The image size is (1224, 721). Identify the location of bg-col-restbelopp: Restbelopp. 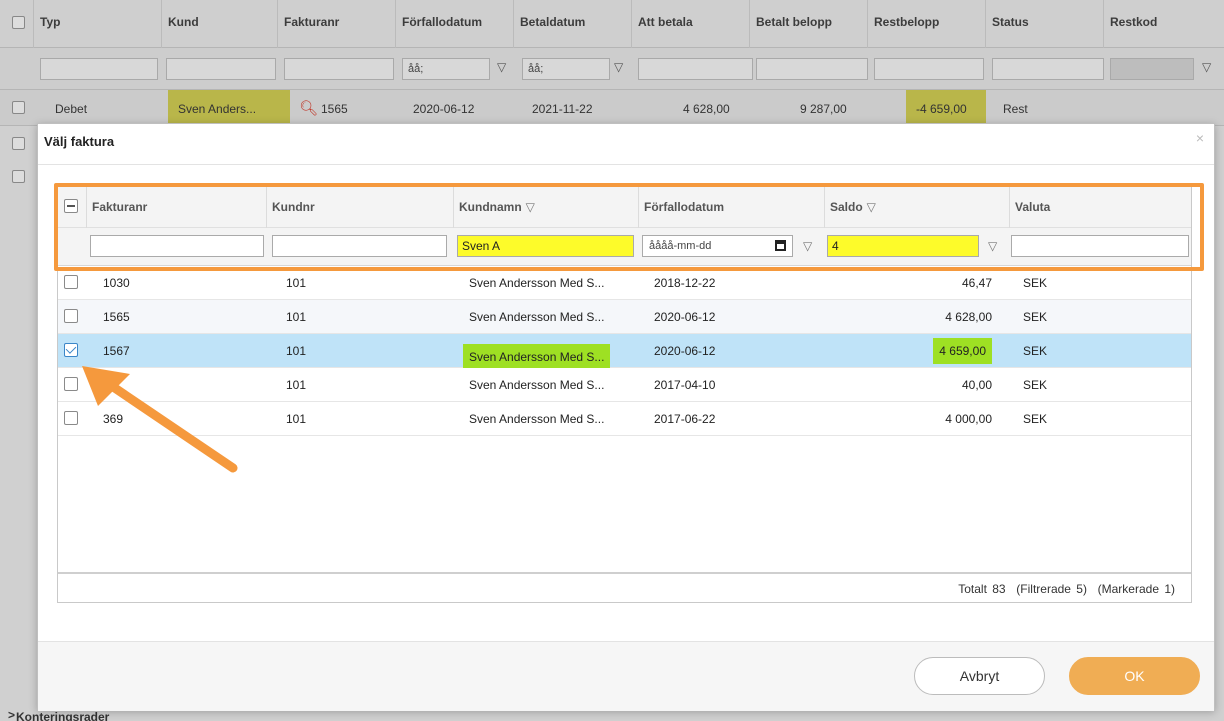
(926, 24).